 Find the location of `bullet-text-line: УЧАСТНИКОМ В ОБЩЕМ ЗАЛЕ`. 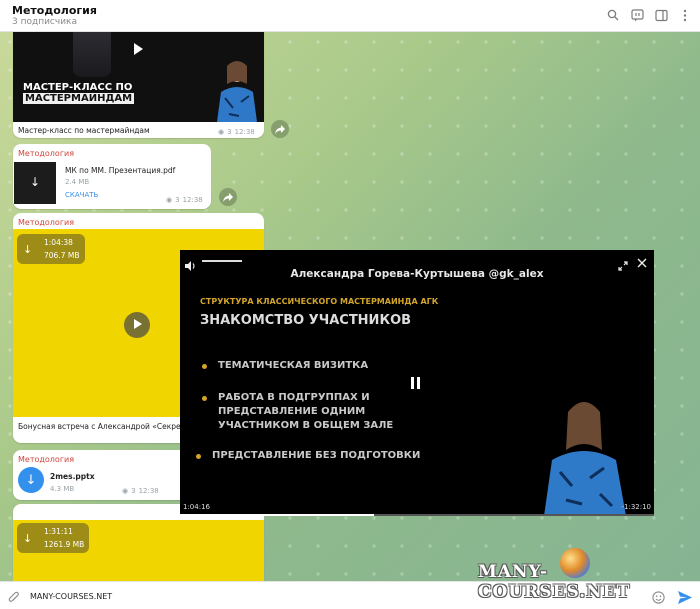

bullet-text-line: УЧАСТНИКОМ В ОБЩЕМ ЗАЛЕ is located at coordinates (306, 425).